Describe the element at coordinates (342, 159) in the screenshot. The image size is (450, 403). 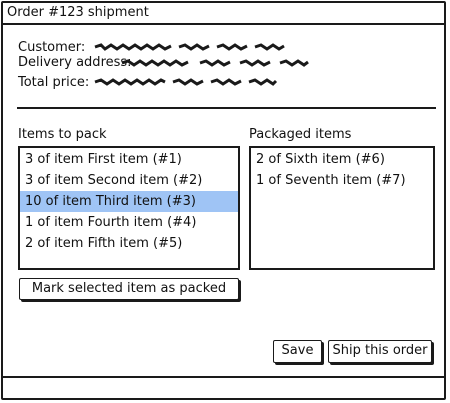
I see `list-item: 2 of Sixth item (#6)` at that location.